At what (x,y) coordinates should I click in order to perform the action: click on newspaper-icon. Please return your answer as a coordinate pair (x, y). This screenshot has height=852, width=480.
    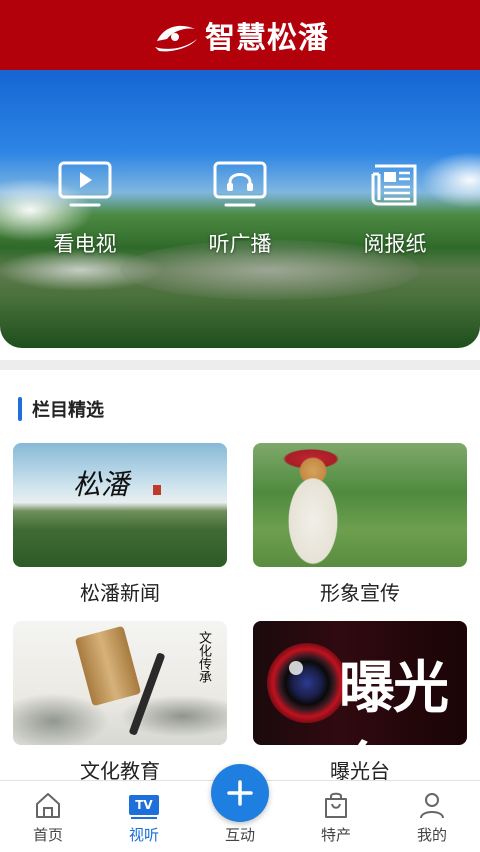
    Looking at the image, I should click on (394, 185).